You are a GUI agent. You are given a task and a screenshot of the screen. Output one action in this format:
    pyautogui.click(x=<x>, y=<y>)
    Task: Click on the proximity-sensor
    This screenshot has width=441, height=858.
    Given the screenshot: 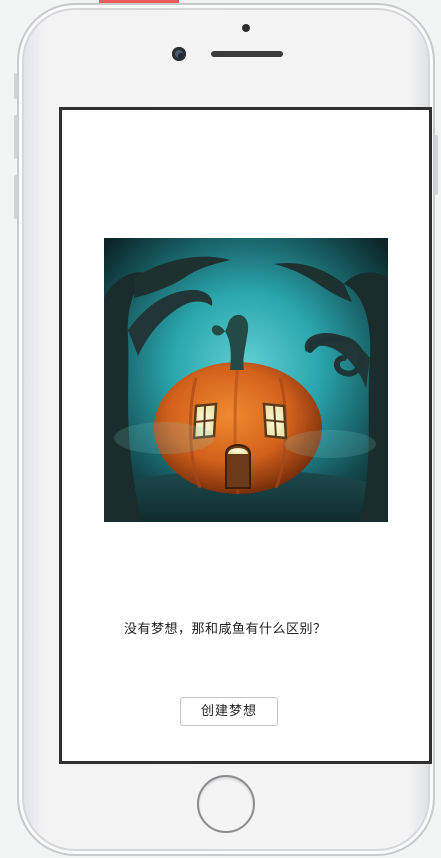 What is the action you would take?
    pyautogui.click(x=246, y=28)
    